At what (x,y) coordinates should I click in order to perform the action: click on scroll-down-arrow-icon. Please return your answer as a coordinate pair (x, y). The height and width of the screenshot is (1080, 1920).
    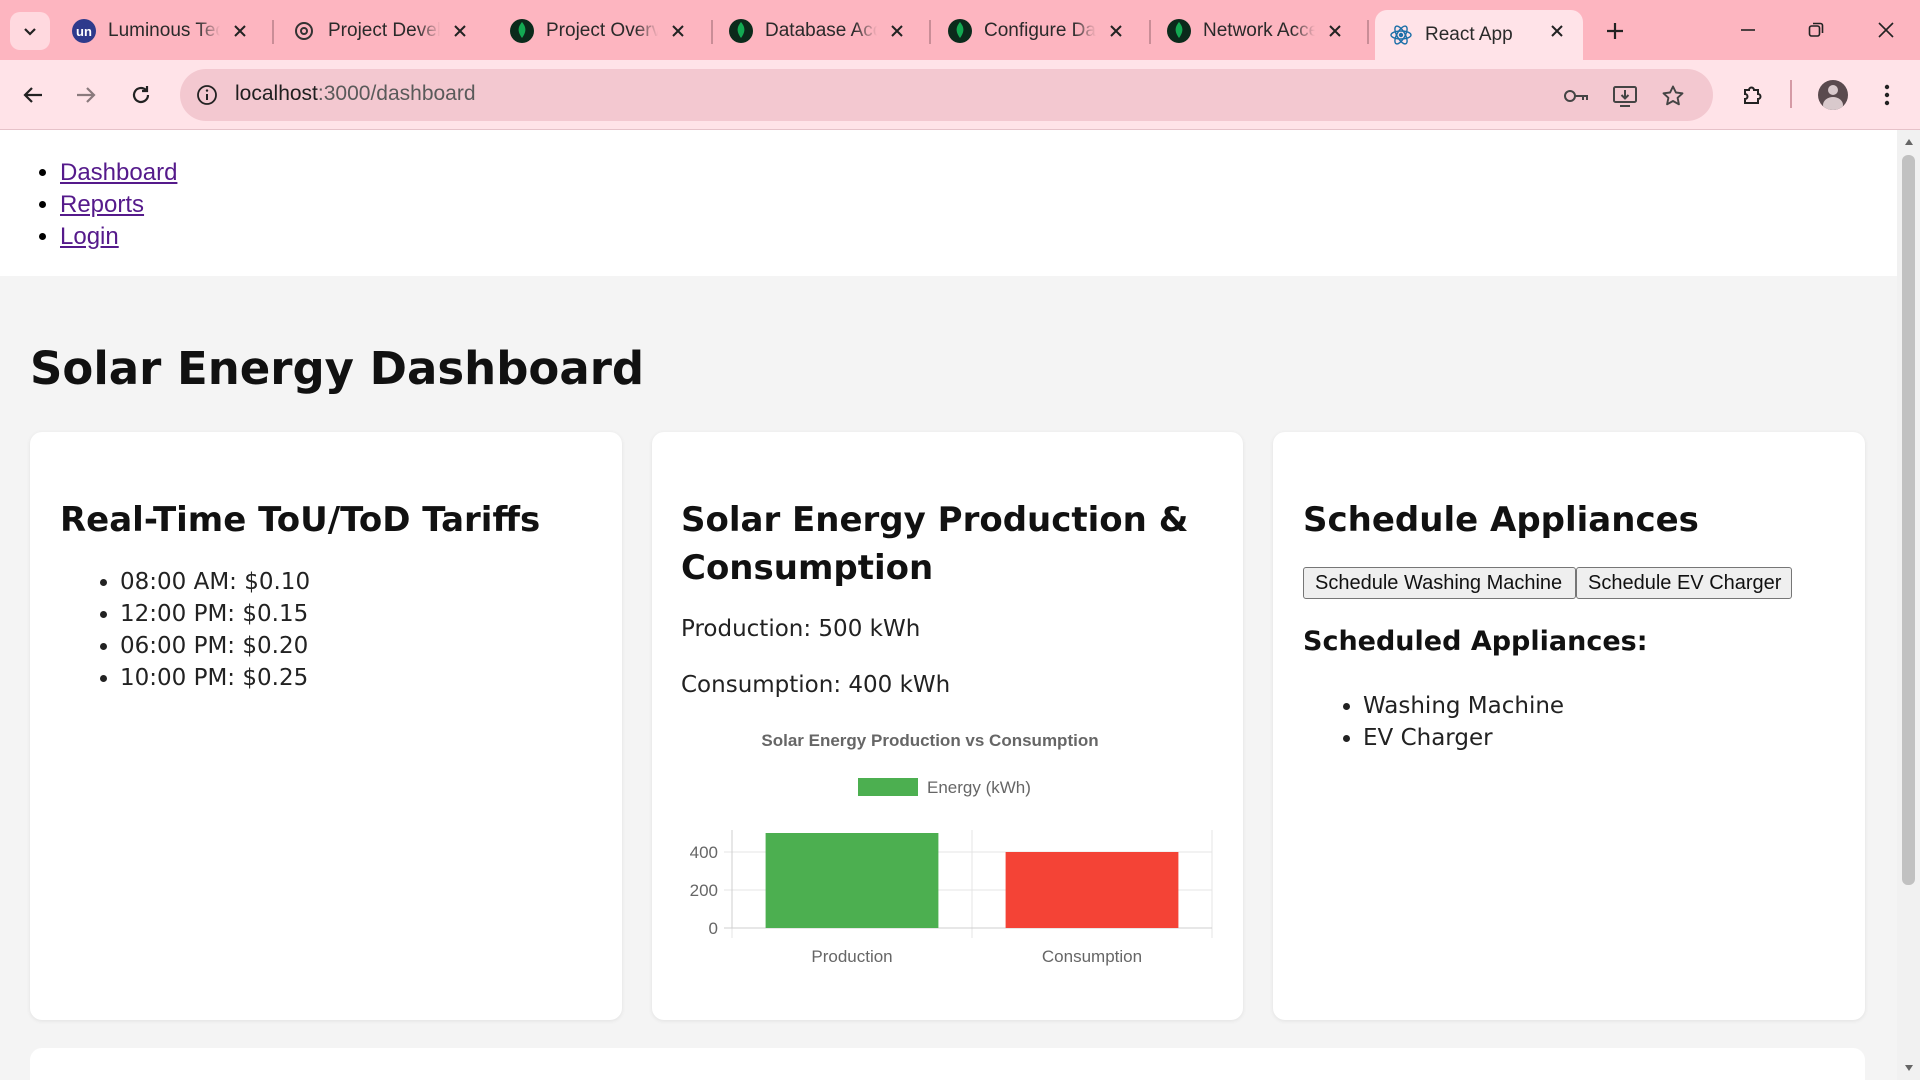
    Looking at the image, I should click on (1908, 1068).